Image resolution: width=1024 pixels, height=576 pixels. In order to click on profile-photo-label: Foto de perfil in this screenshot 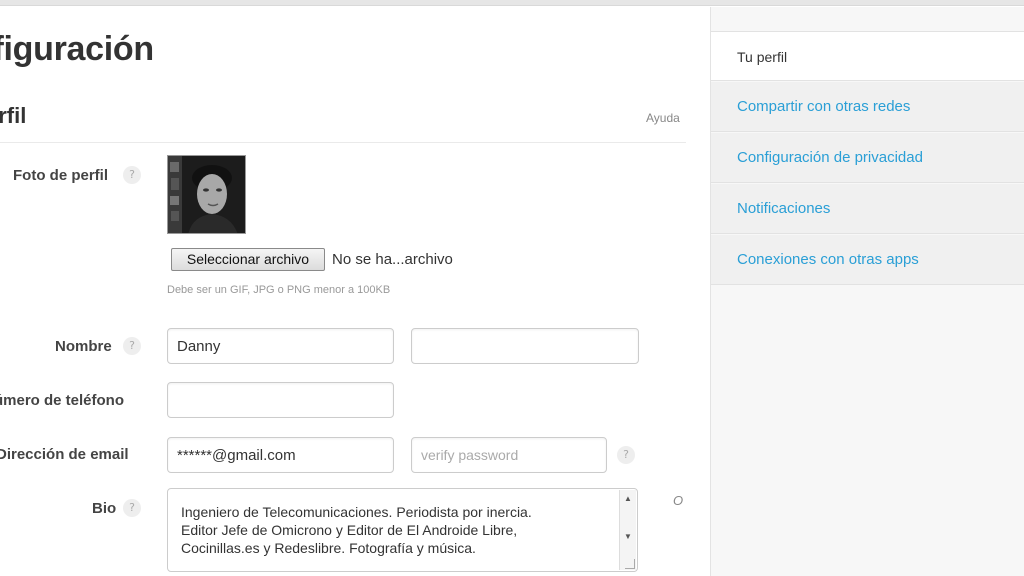, I will do `click(60, 175)`.